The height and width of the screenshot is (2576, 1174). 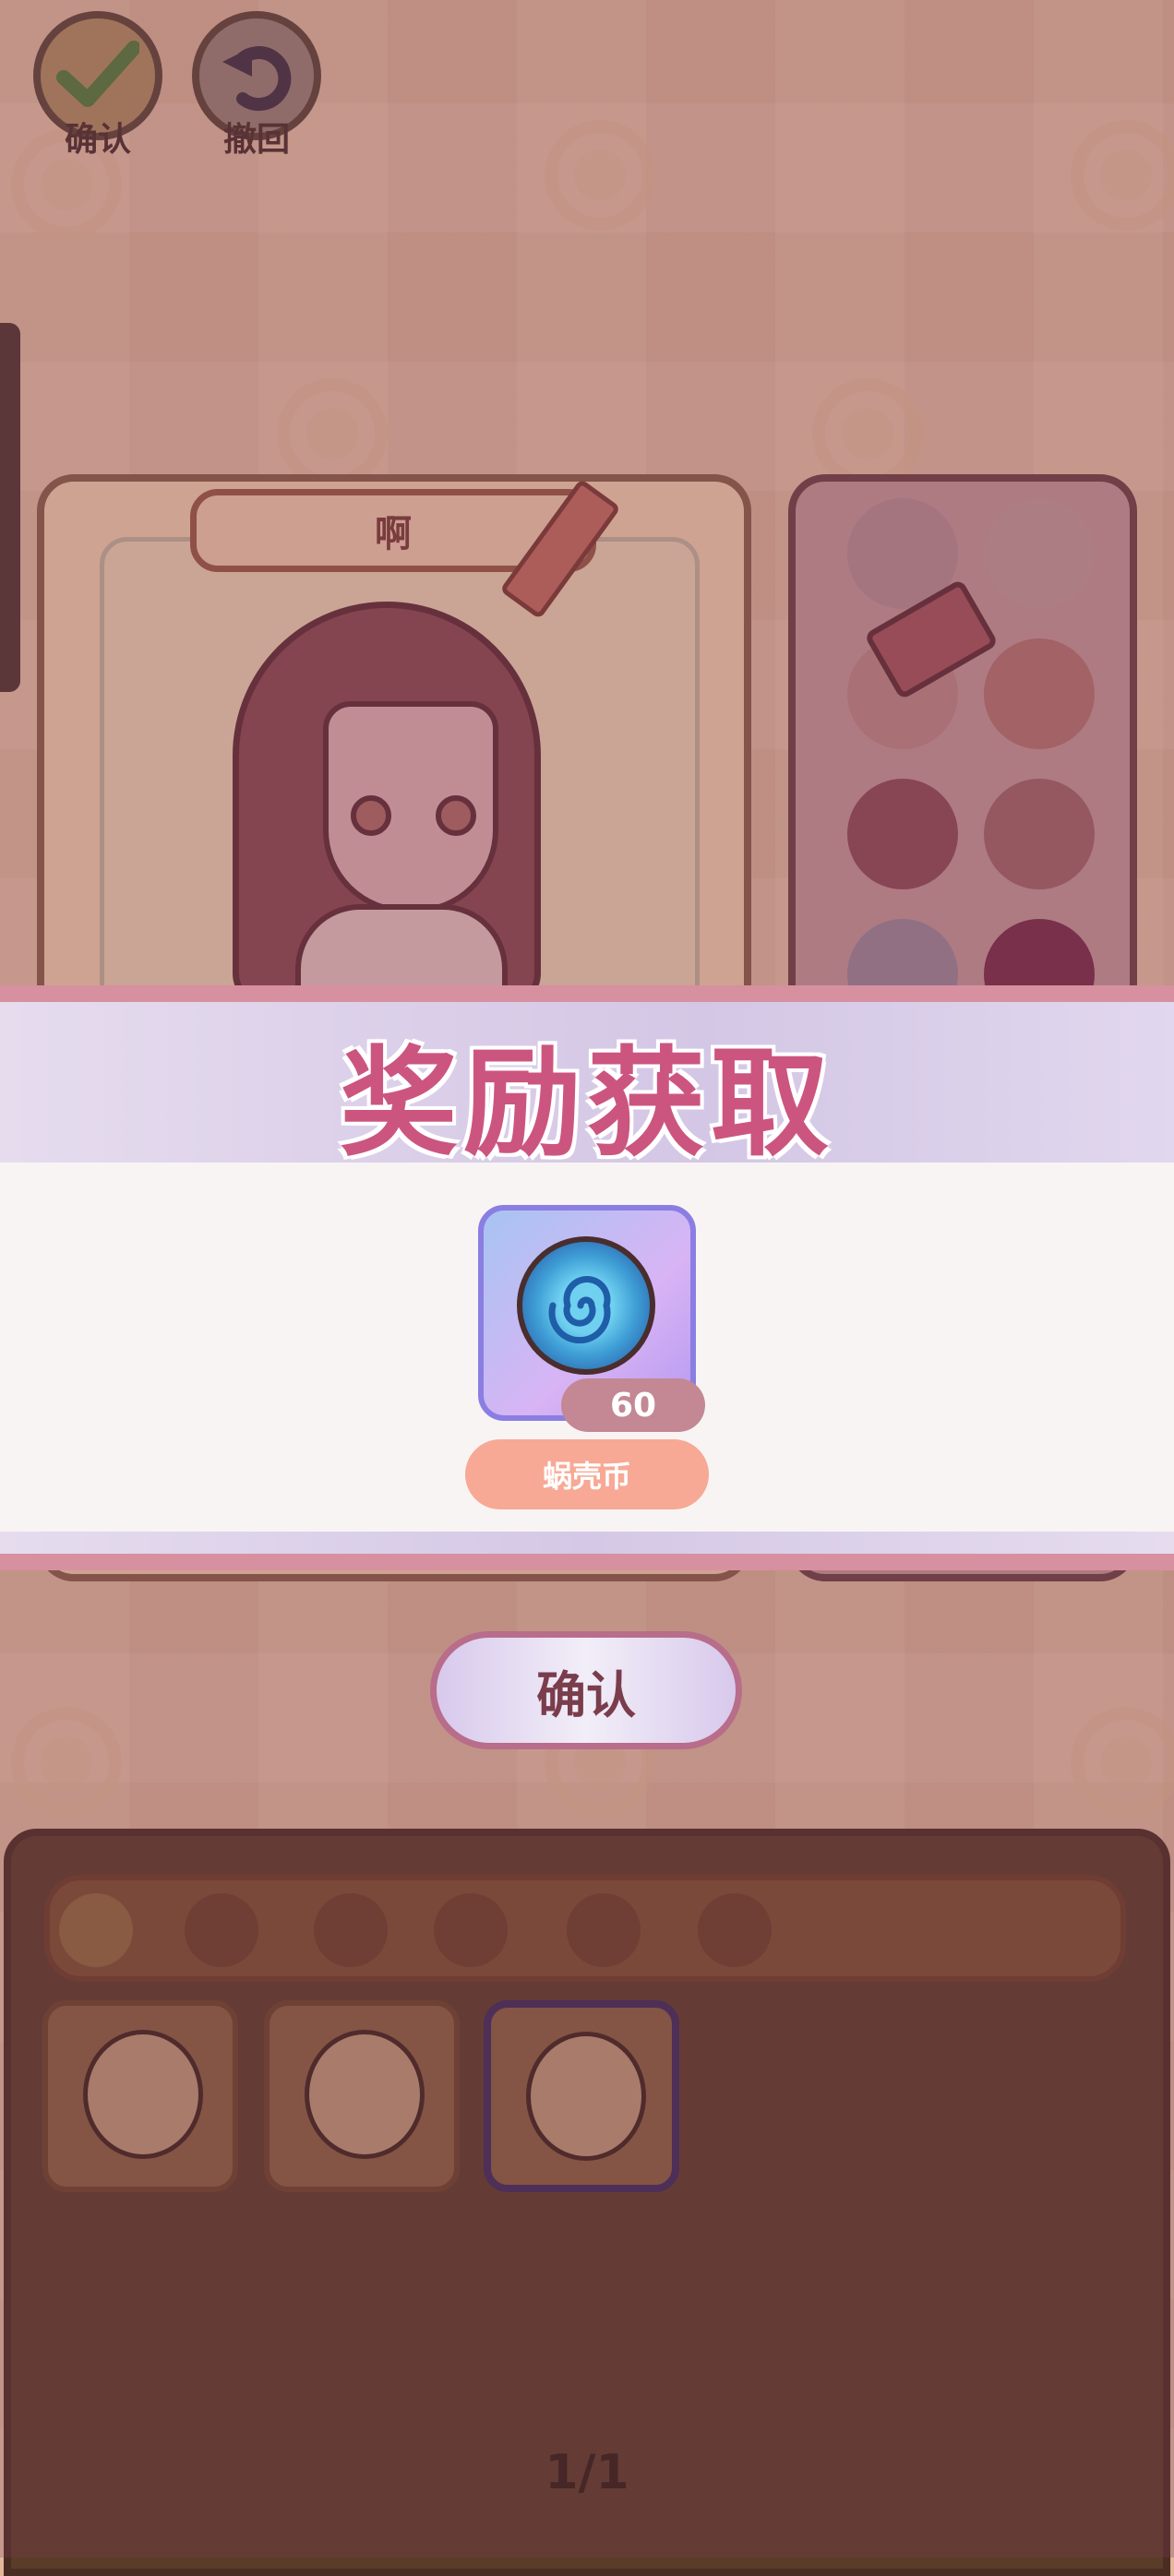 What do you see at coordinates (587, 994) in the screenshot?
I see `banner-border-top` at bounding box center [587, 994].